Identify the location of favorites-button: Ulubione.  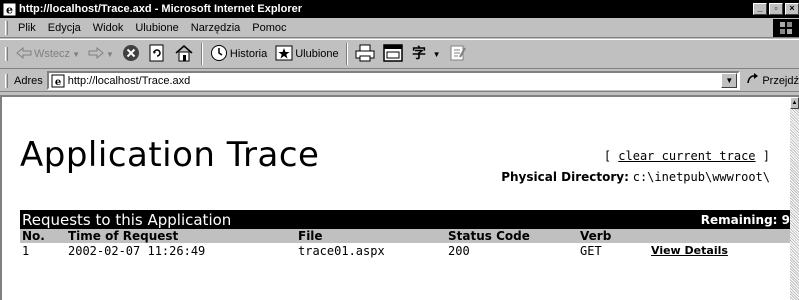
(306, 54).